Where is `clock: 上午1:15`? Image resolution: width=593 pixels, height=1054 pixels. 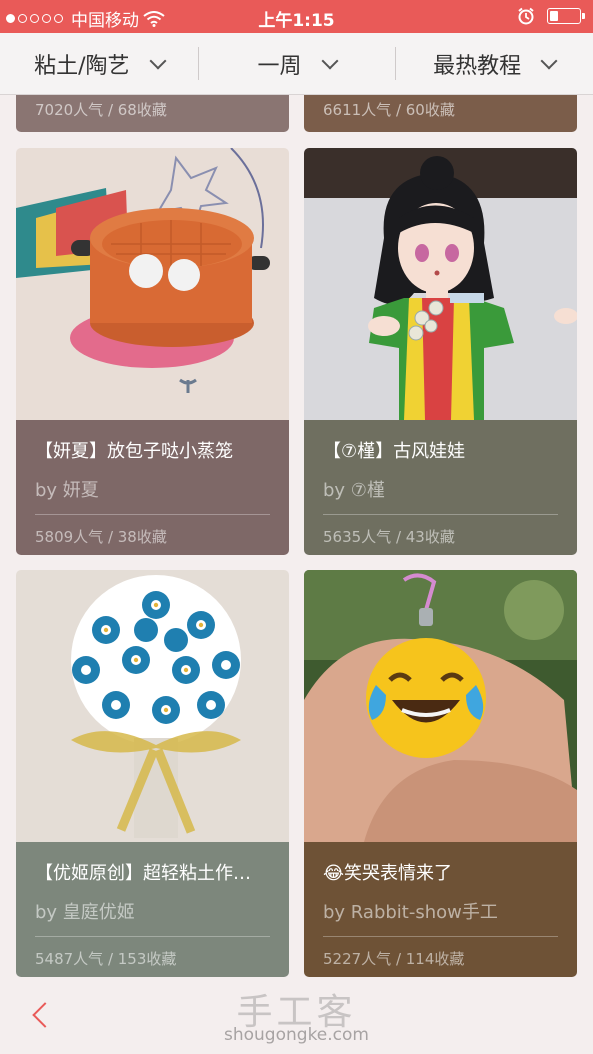
clock: 上午1:15 is located at coordinates (296, 21).